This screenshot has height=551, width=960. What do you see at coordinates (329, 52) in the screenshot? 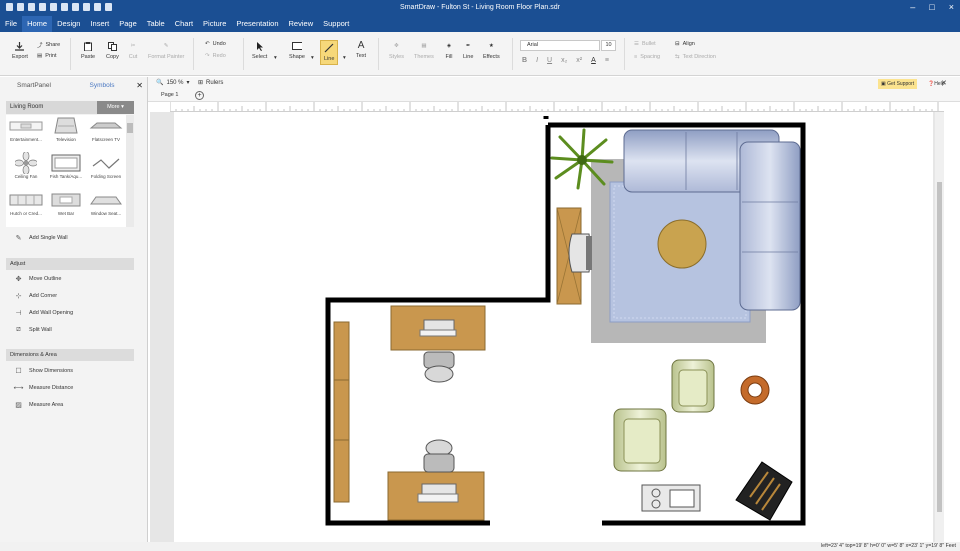
I see `line-button: Line` at bounding box center [329, 52].